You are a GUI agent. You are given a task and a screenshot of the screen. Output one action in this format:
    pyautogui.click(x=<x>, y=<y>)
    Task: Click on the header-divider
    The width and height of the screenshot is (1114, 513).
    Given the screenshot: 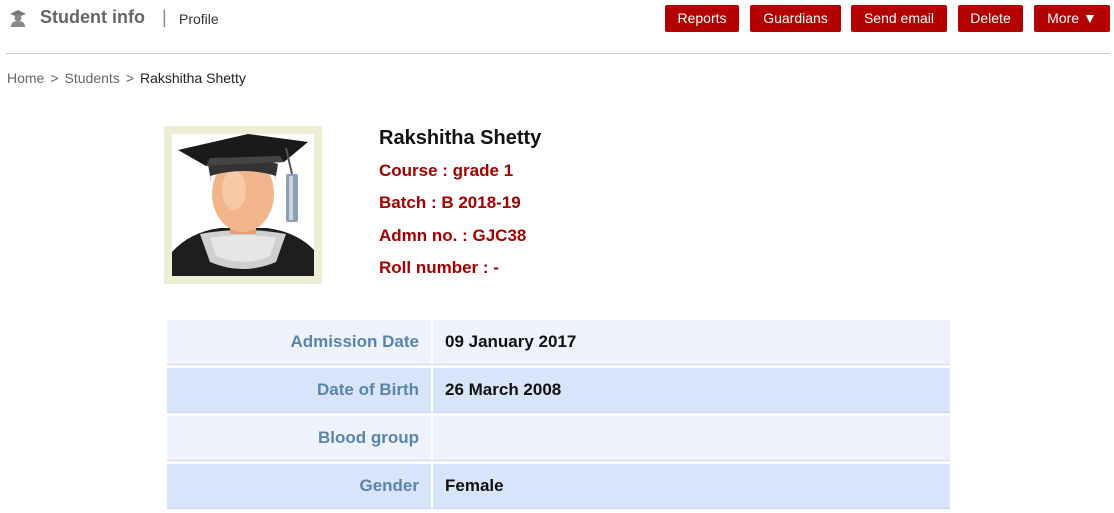 What is the action you would take?
    pyautogui.click(x=558, y=53)
    